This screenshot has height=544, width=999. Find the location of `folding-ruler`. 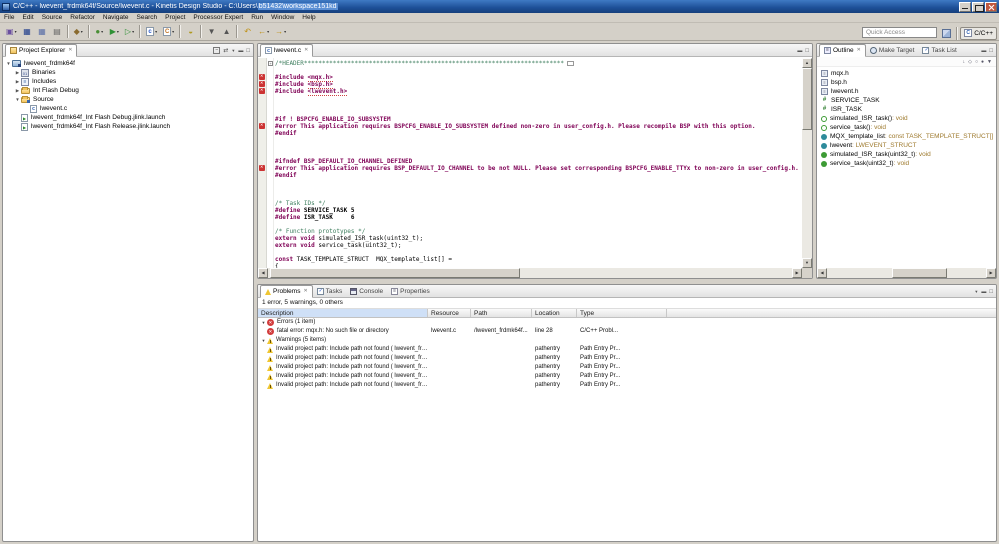

folding-ruler is located at coordinates (270, 163).